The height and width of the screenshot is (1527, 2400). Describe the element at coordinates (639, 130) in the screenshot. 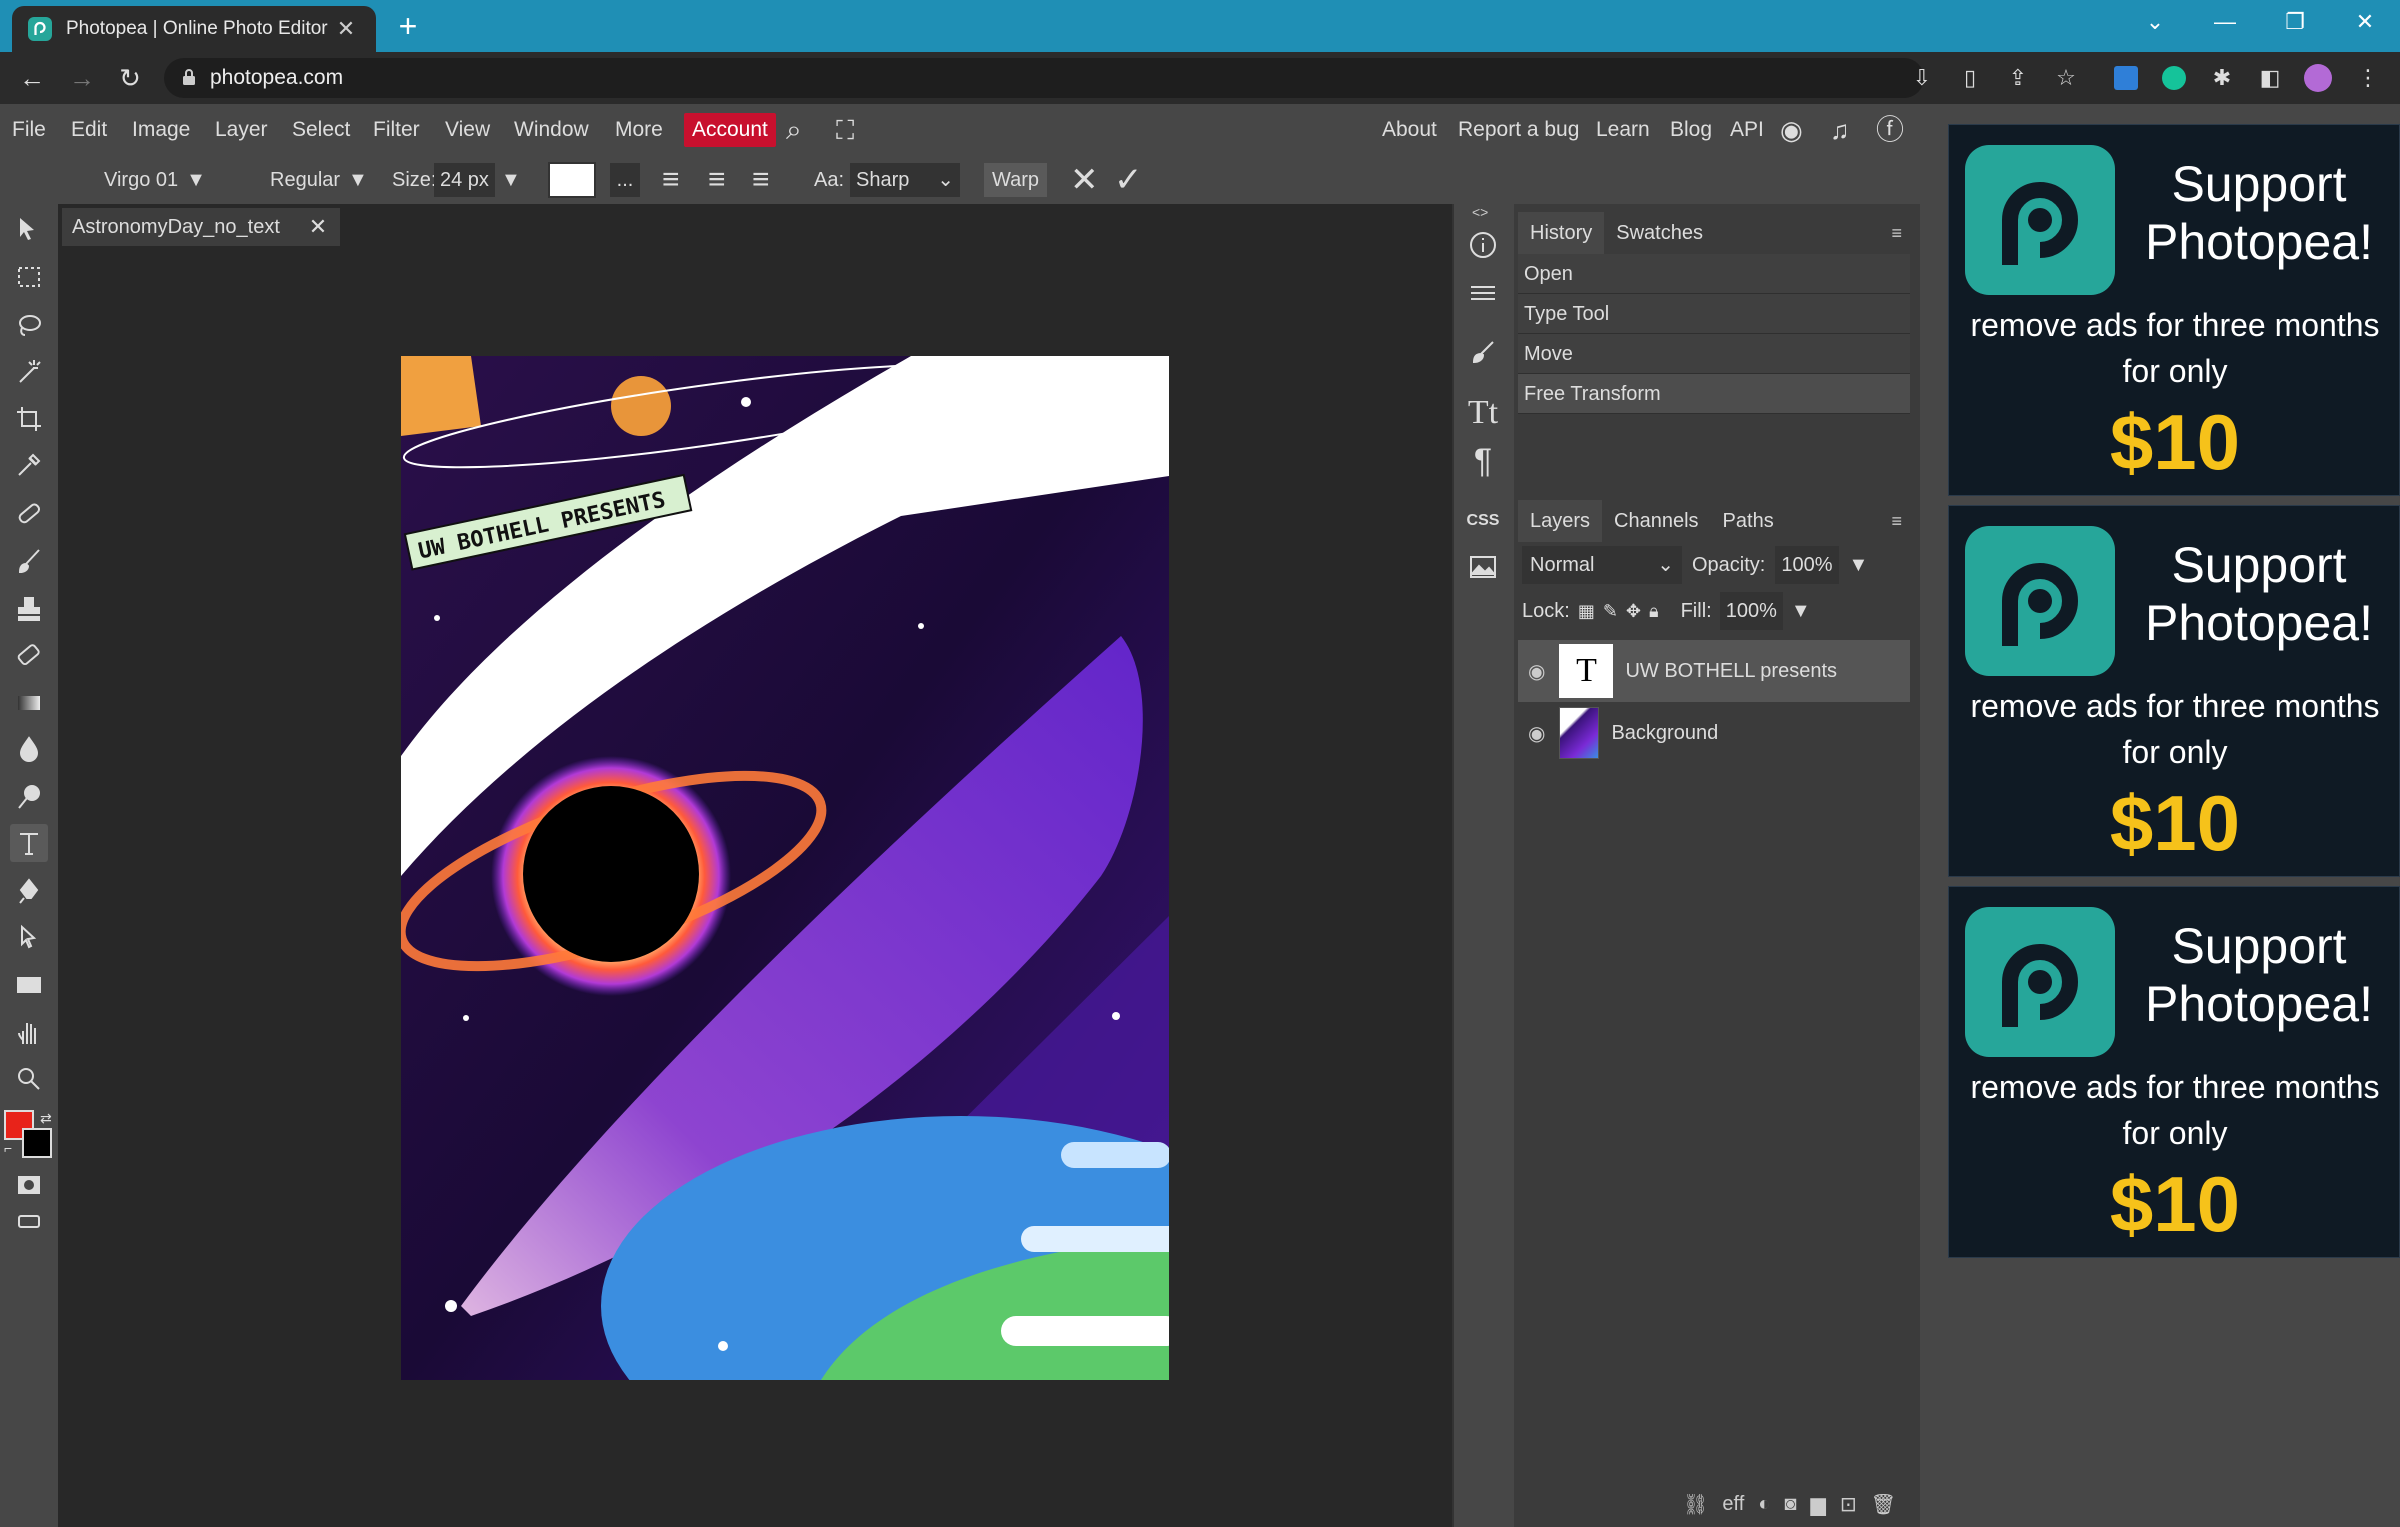

I see `menu-more: More` at that location.